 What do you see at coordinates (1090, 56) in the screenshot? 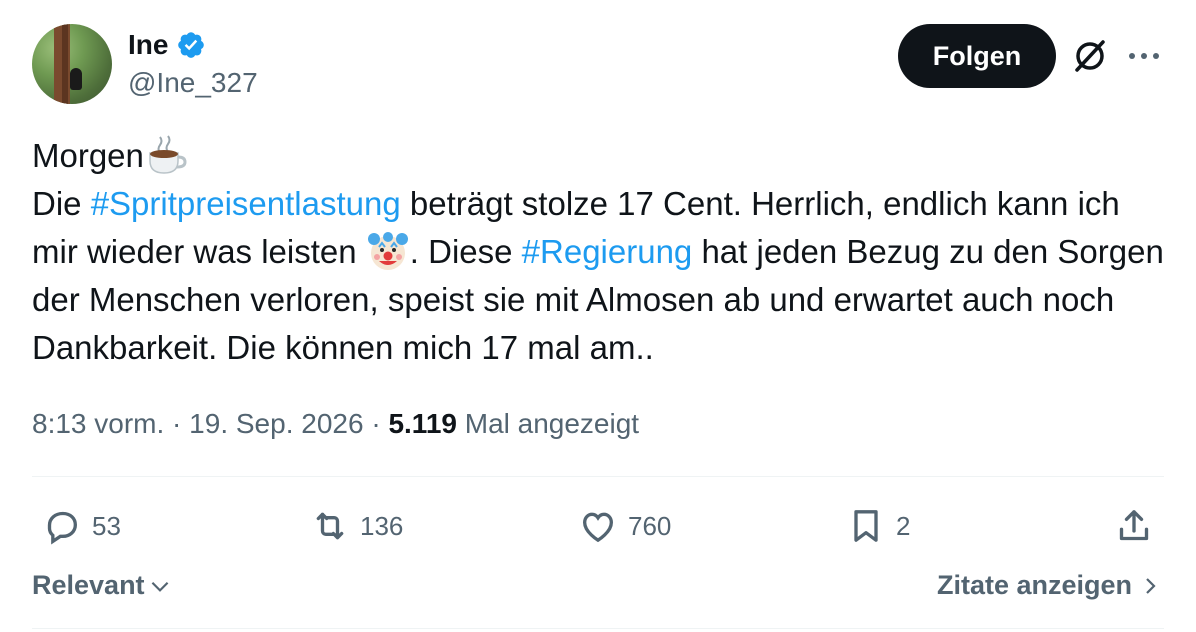
I see `grok-icon` at bounding box center [1090, 56].